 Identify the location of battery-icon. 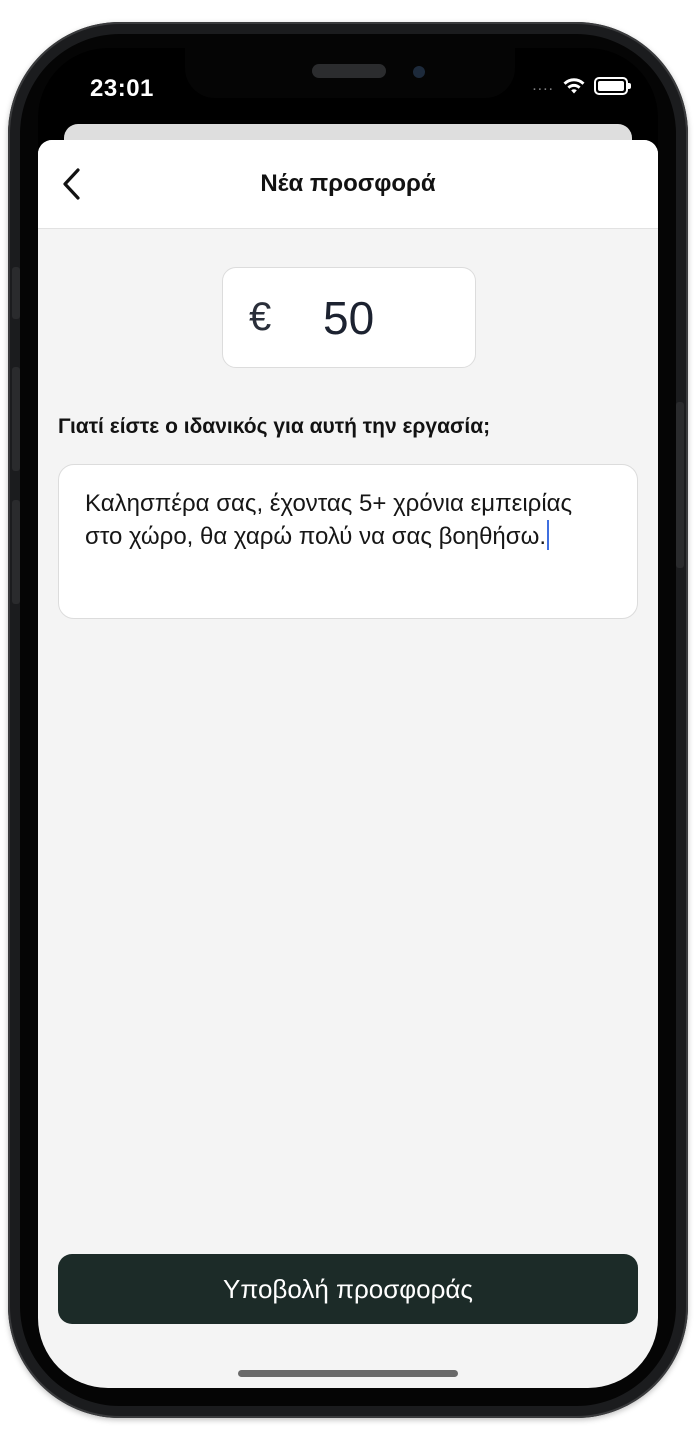
(612, 86).